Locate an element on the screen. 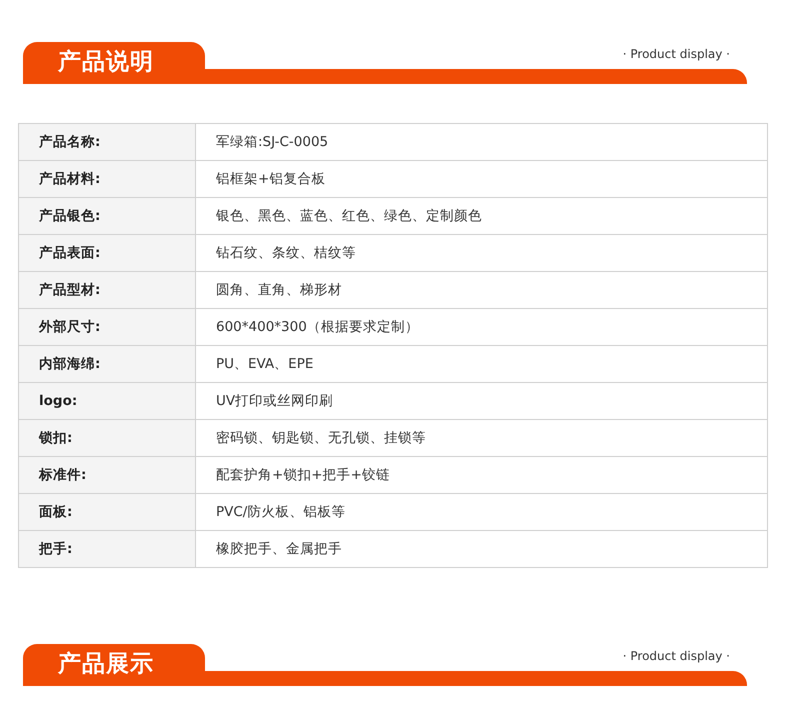  spec-label: 产品表面: is located at coordinates (107, 253).